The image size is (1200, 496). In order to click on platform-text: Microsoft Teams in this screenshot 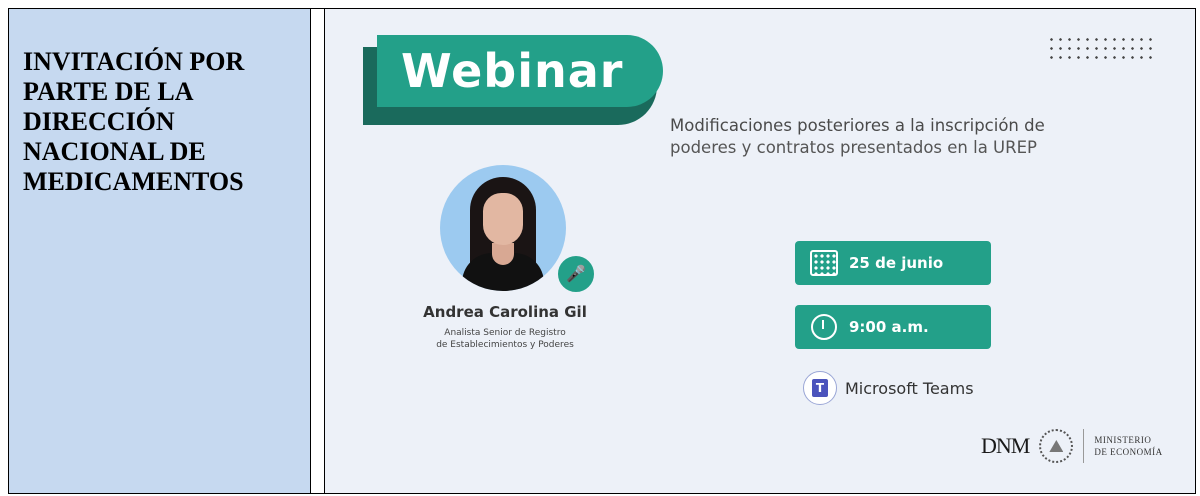, I will do `click(909, 388)`.